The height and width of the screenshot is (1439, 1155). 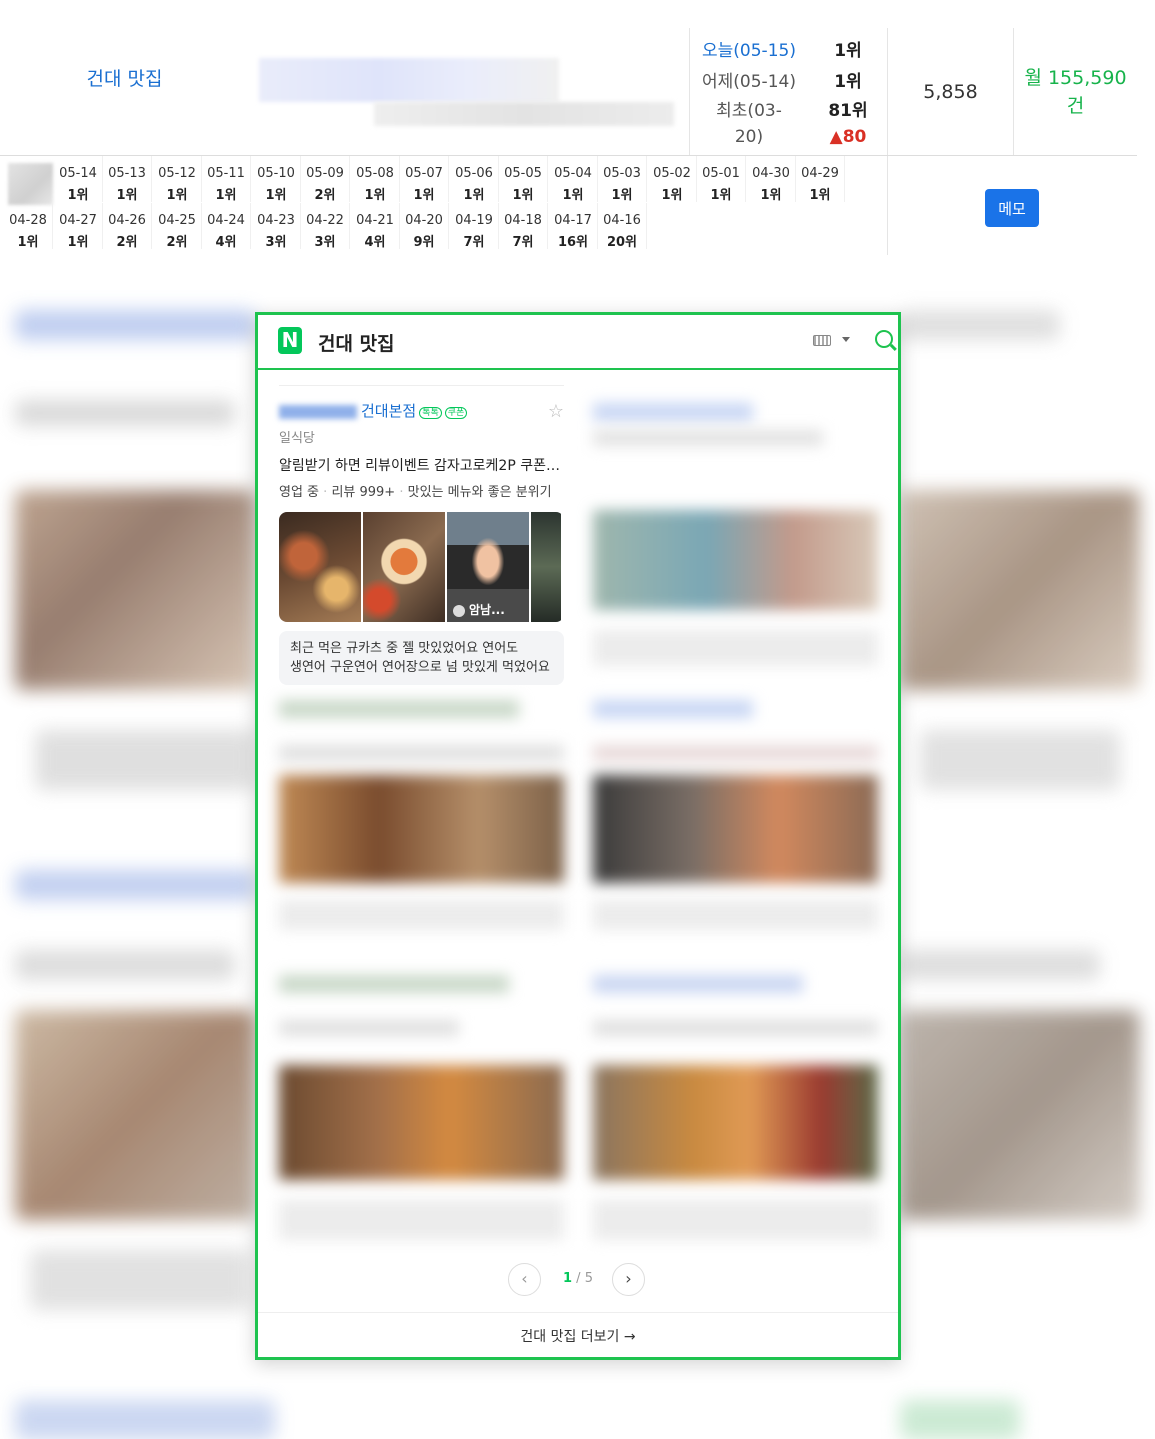 I want to click on history-date: 04-28, so click(x=28, y=220).